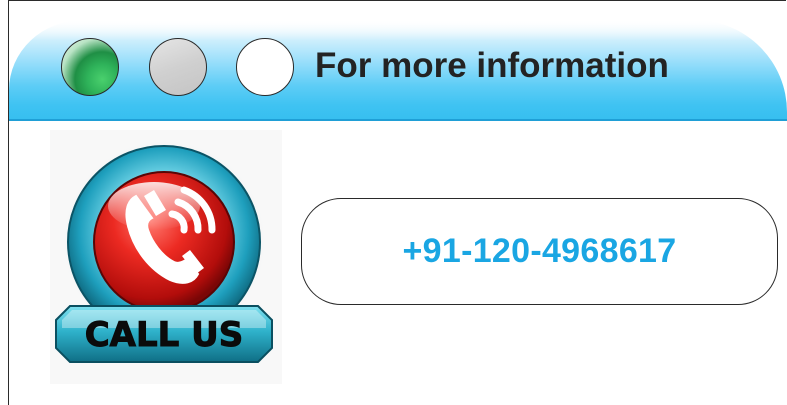  What do you see at coordinates (178, 67) in the screenshot?
I see `window-button-gray` at bounding box center [178, 67].